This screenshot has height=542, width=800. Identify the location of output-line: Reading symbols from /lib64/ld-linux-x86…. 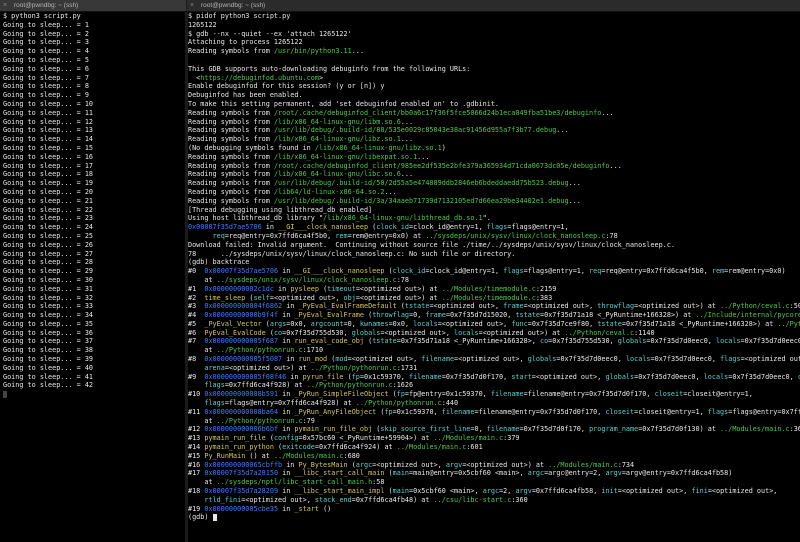
(494, 192).